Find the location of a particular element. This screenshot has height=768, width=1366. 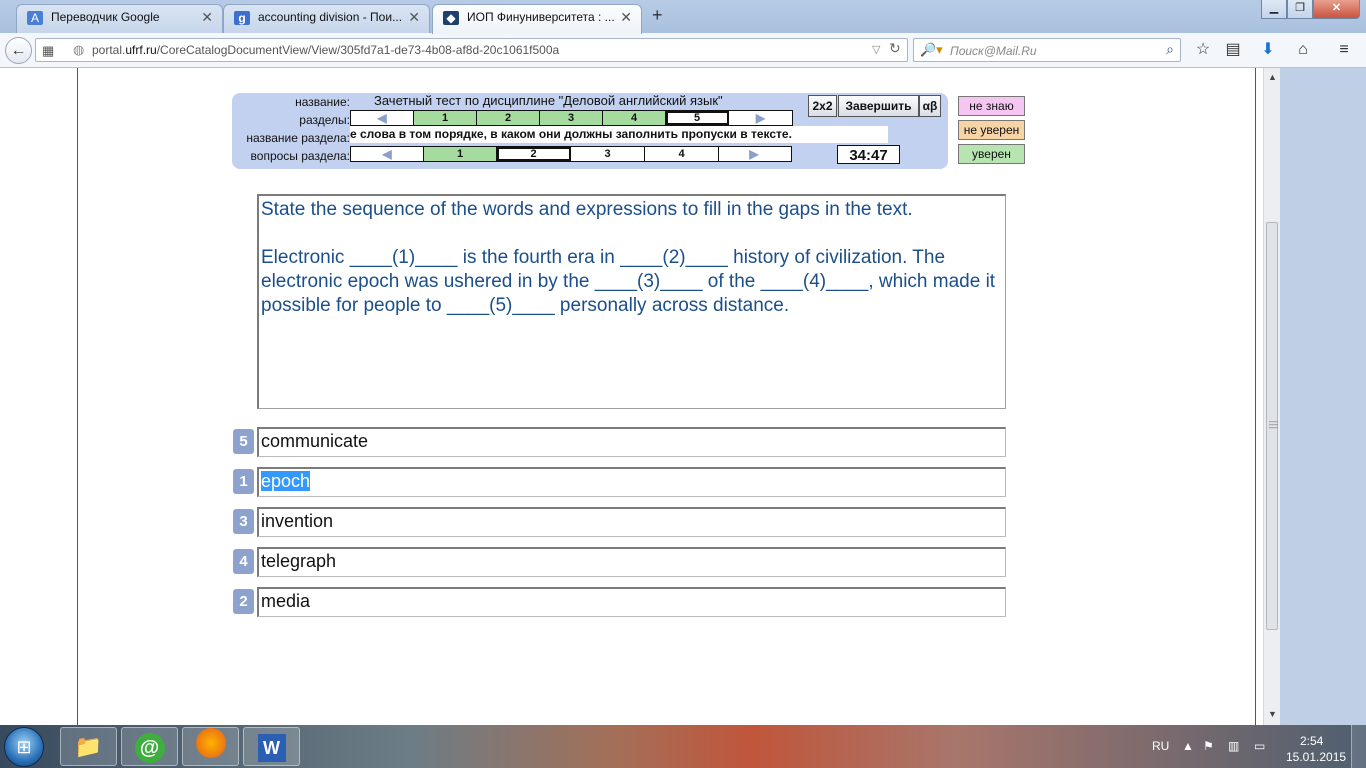

tab-google-translate: A Переводчик Google ✕ is located at coordinates (119, 18).